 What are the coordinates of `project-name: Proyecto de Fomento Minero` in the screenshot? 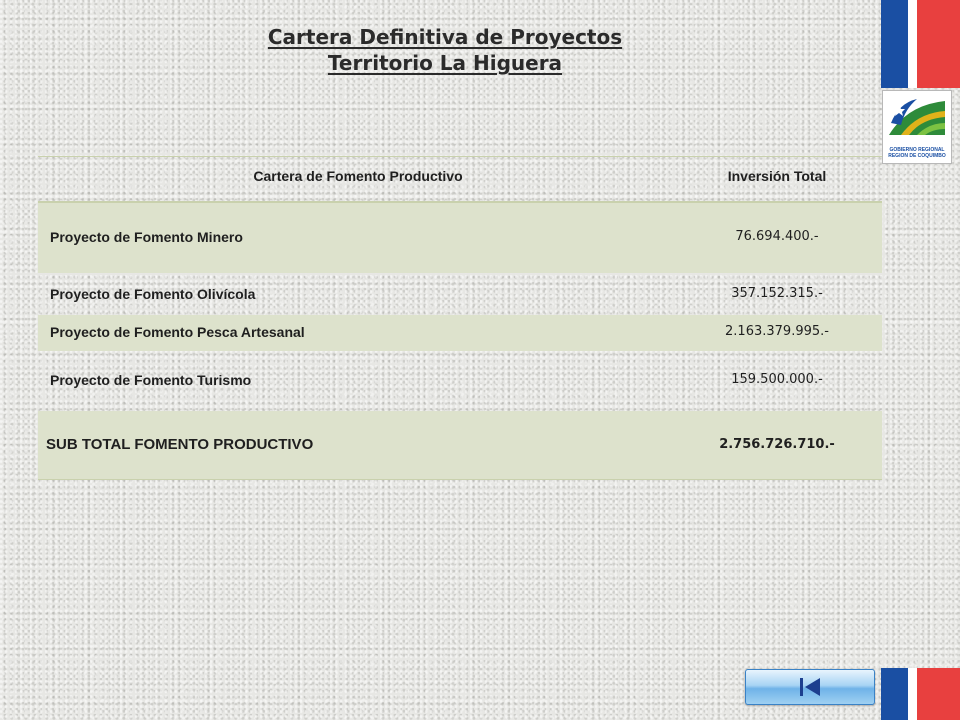 It's located at (146, 237).